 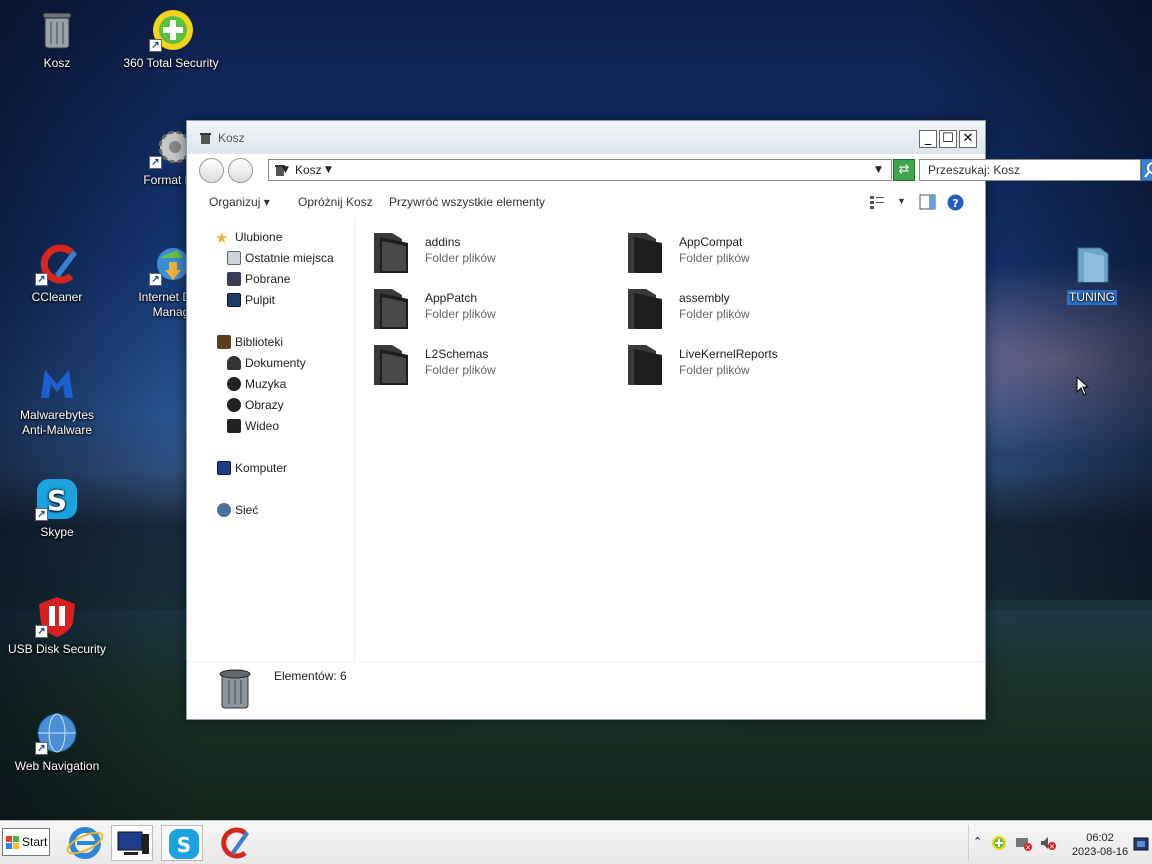 What do you see at coordinates (1100, 838) in the screenshot?
I see `clock-time: 06:02` at bounding box center [1100, 838].